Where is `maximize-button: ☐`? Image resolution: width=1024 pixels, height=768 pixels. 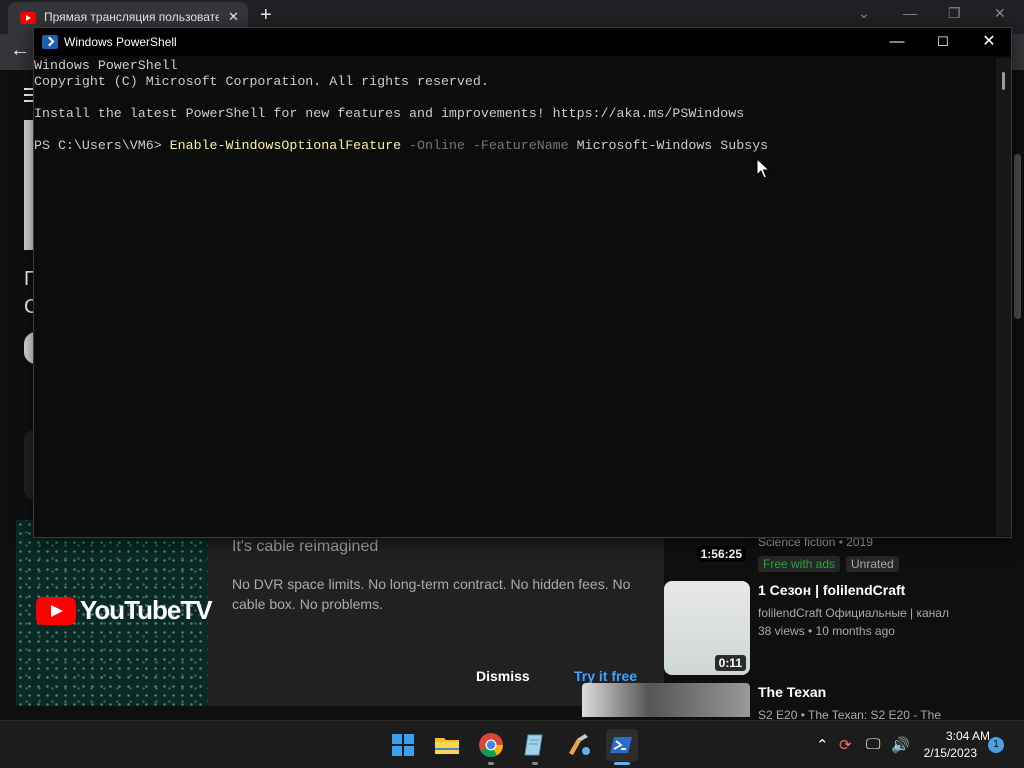
maximize-button: ☐ is located at coordinates (943, 42).